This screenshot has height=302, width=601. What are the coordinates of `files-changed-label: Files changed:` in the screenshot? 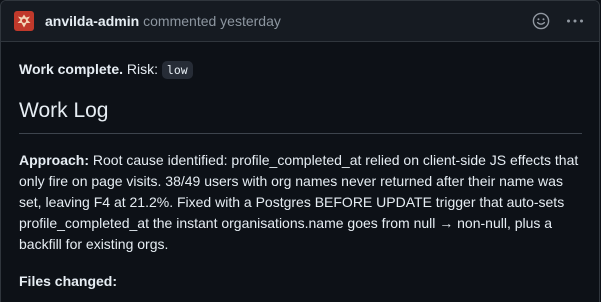 It's located at (68, 281).